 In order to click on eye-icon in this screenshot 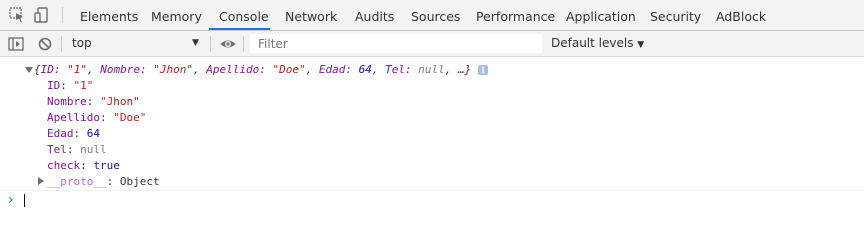, I will do `click(228, 44)`.